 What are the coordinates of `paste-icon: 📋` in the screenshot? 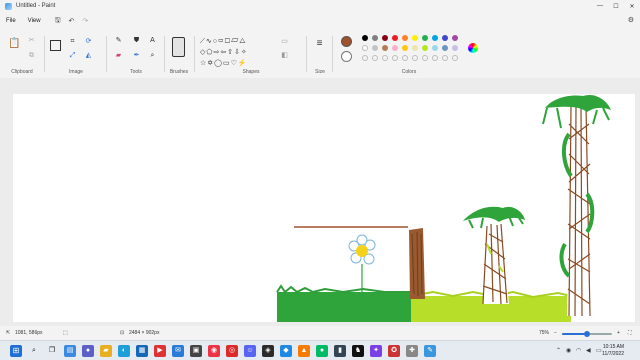 It's located at (14, 46).